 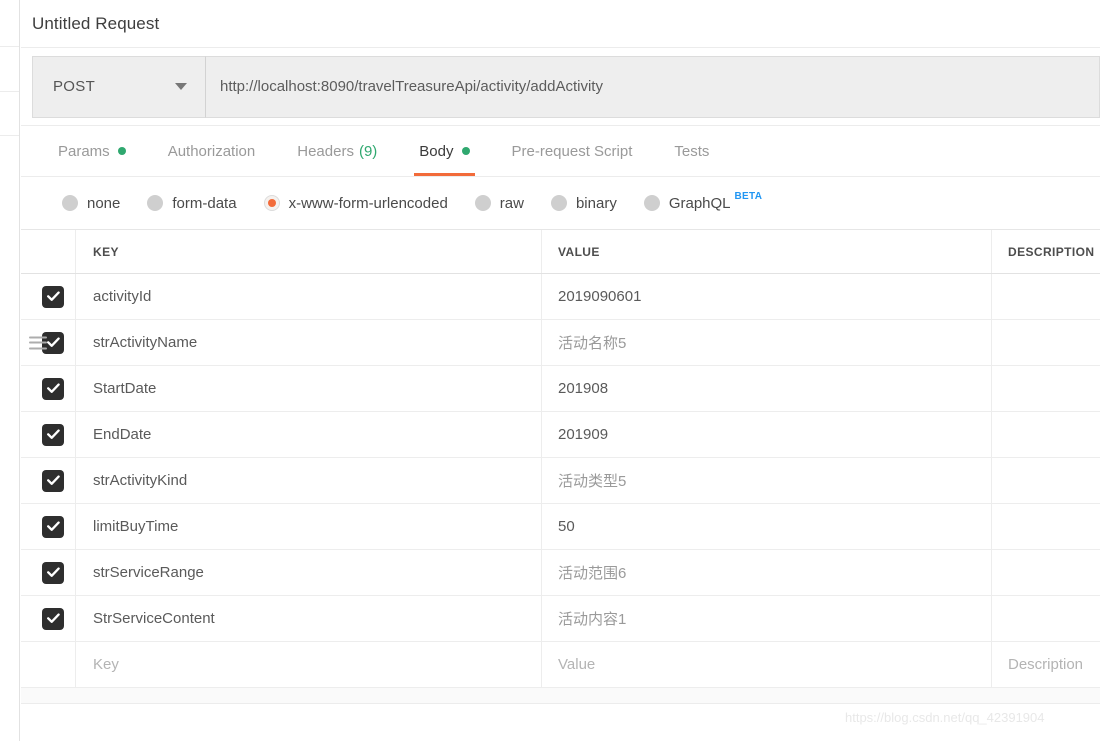 What do you see at coordinates (106, 251) in the screenshot?
I see `column-header-key: KEY` at bounding box center [106, 251].